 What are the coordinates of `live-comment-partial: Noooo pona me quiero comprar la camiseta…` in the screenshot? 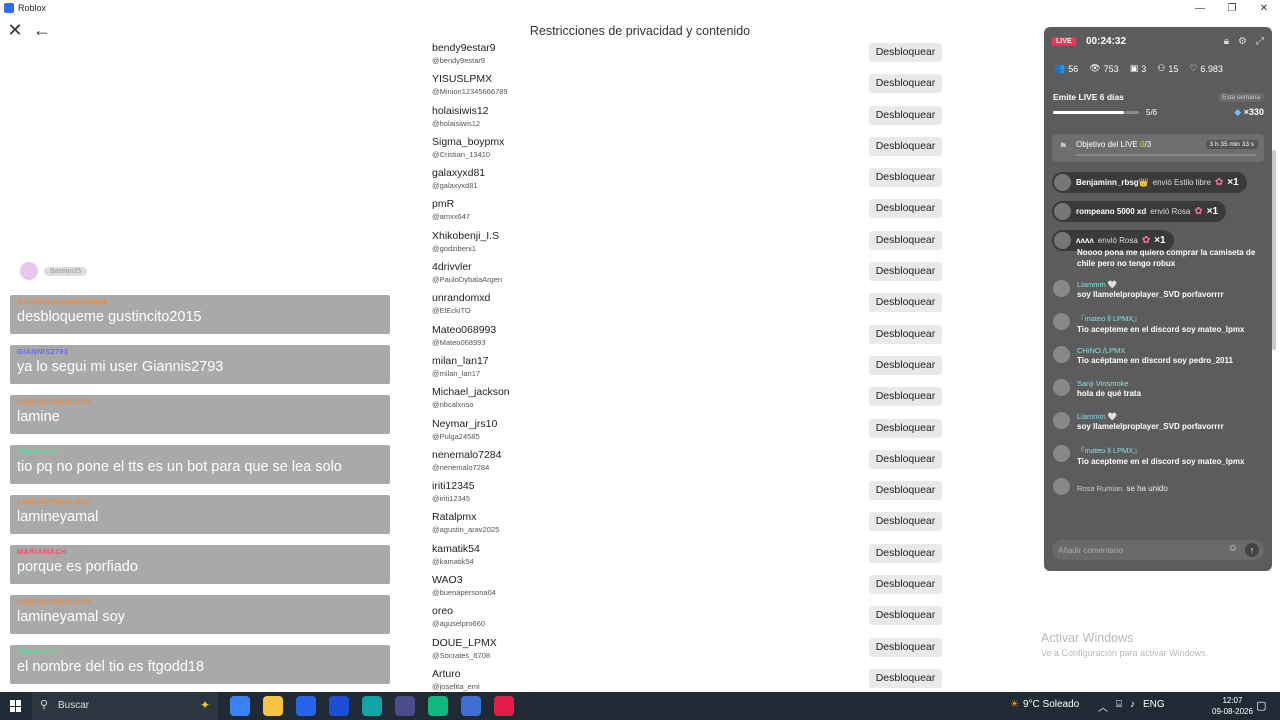 It's located at (1159, 259).